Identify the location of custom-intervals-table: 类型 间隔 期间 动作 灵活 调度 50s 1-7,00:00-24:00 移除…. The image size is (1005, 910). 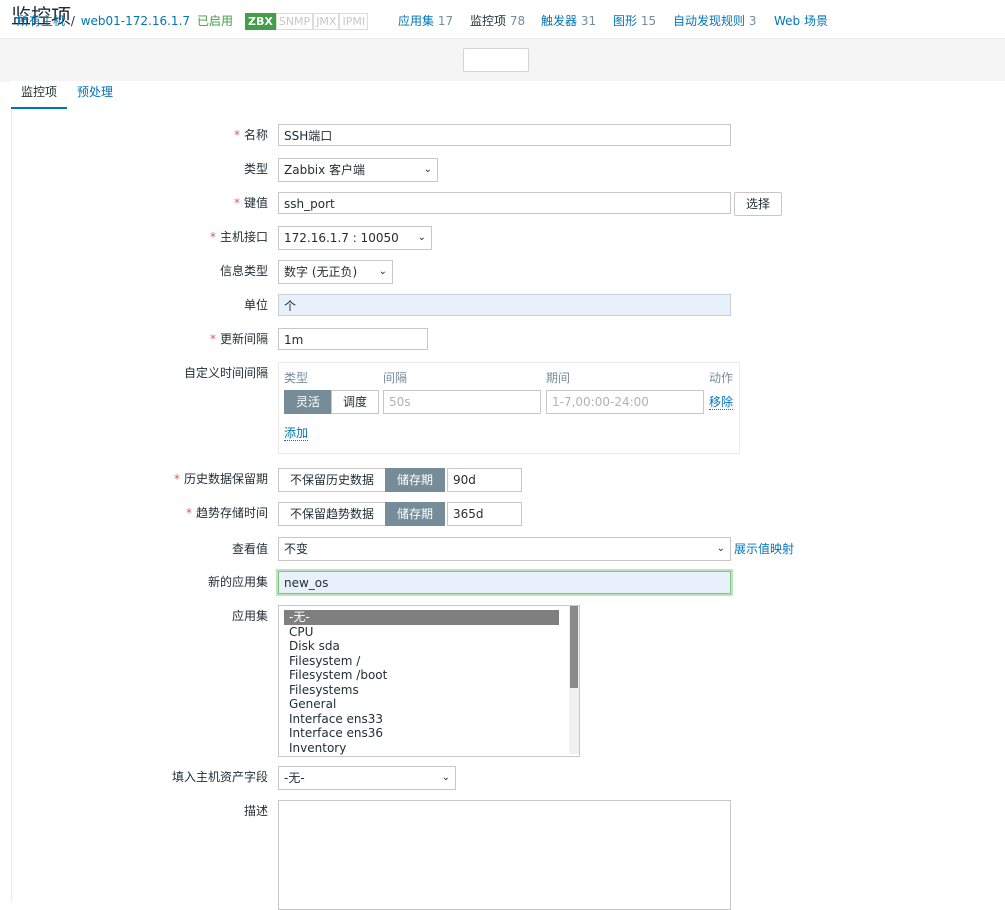
(509, 408).